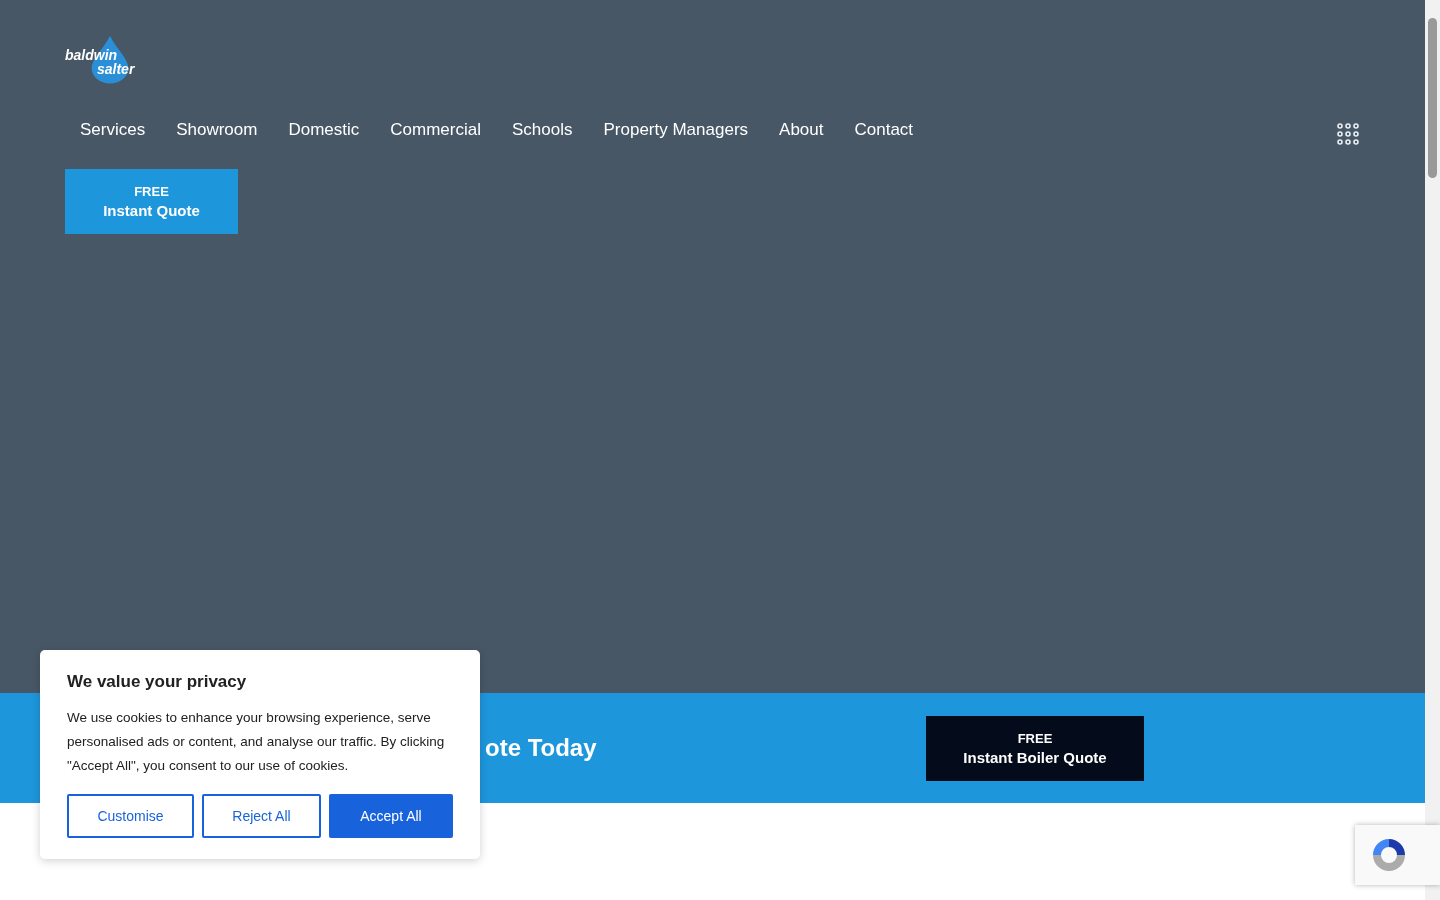  I want to click on boiler-quote-button: FREE Instant Boiler Quote, so click(1035, 748).